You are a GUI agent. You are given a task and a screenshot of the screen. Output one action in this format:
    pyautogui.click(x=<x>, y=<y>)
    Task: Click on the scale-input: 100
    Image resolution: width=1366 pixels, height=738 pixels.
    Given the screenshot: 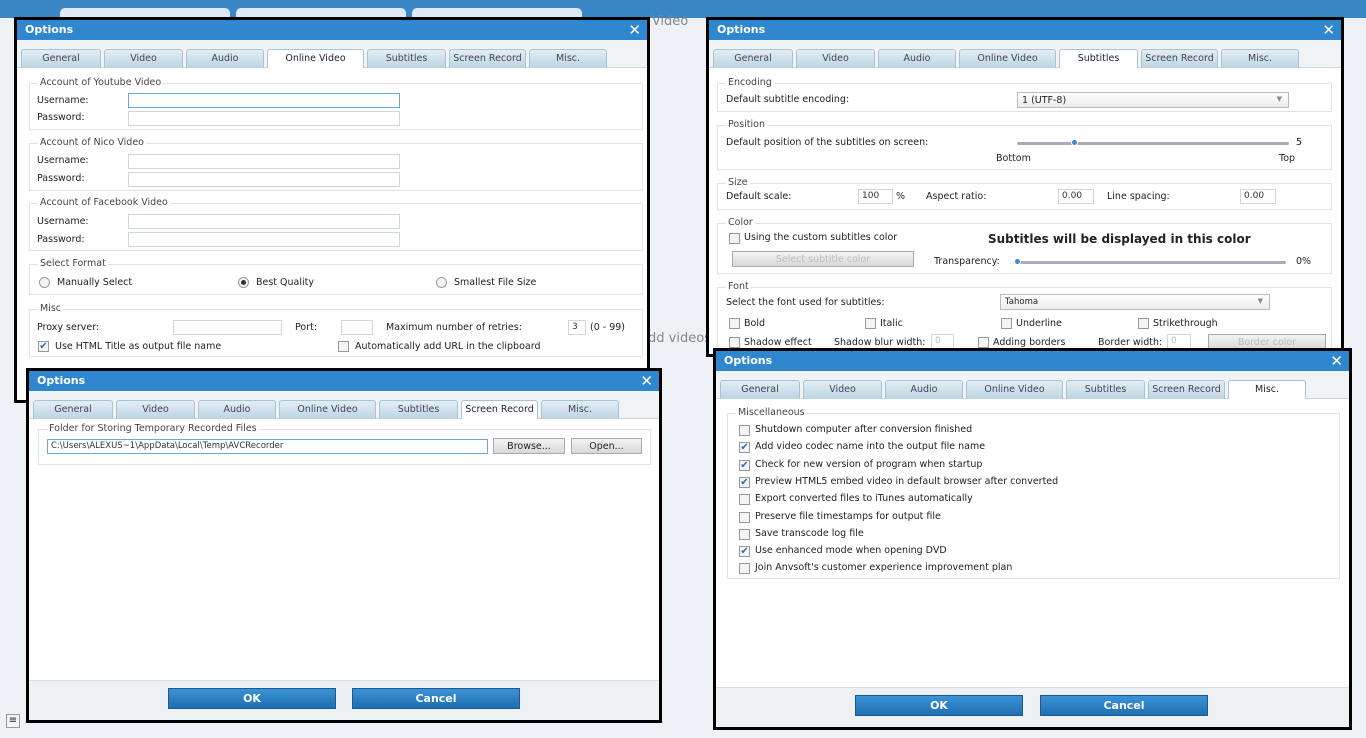 What is the action you would take?
    pyautogui.click(x=875, y=196)
    